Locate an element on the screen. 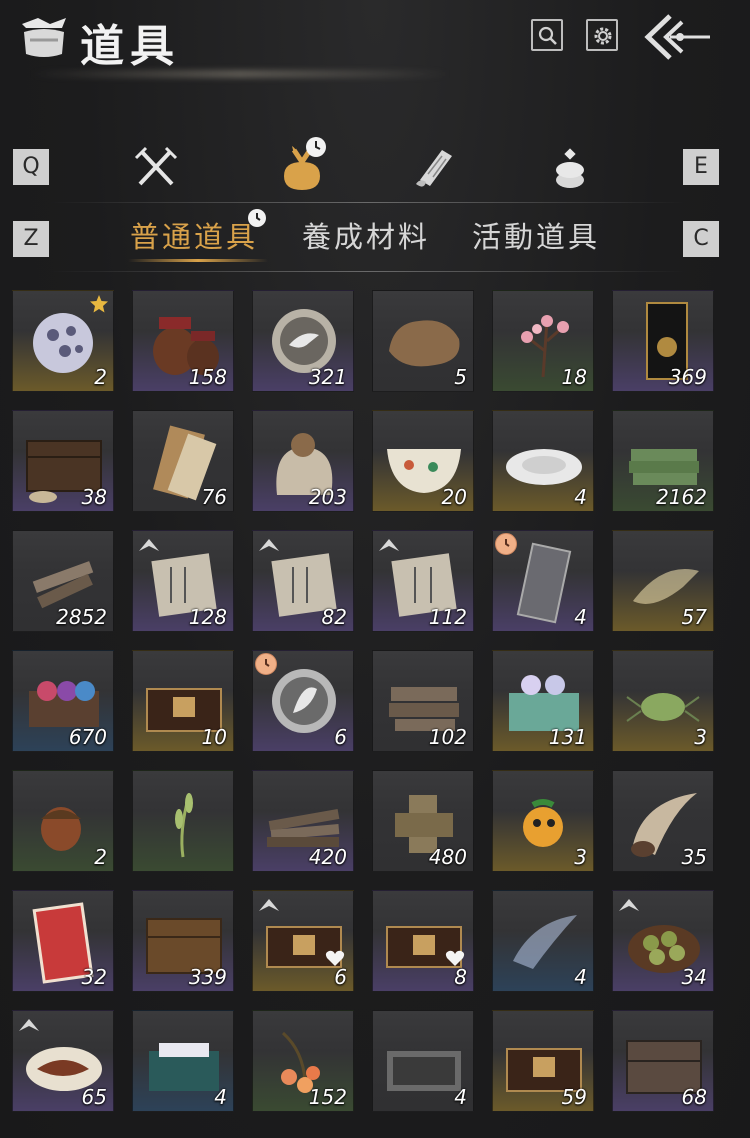 This screenshot has height=1138, width=750. scroll-icon is located at coordinates (434, 168).